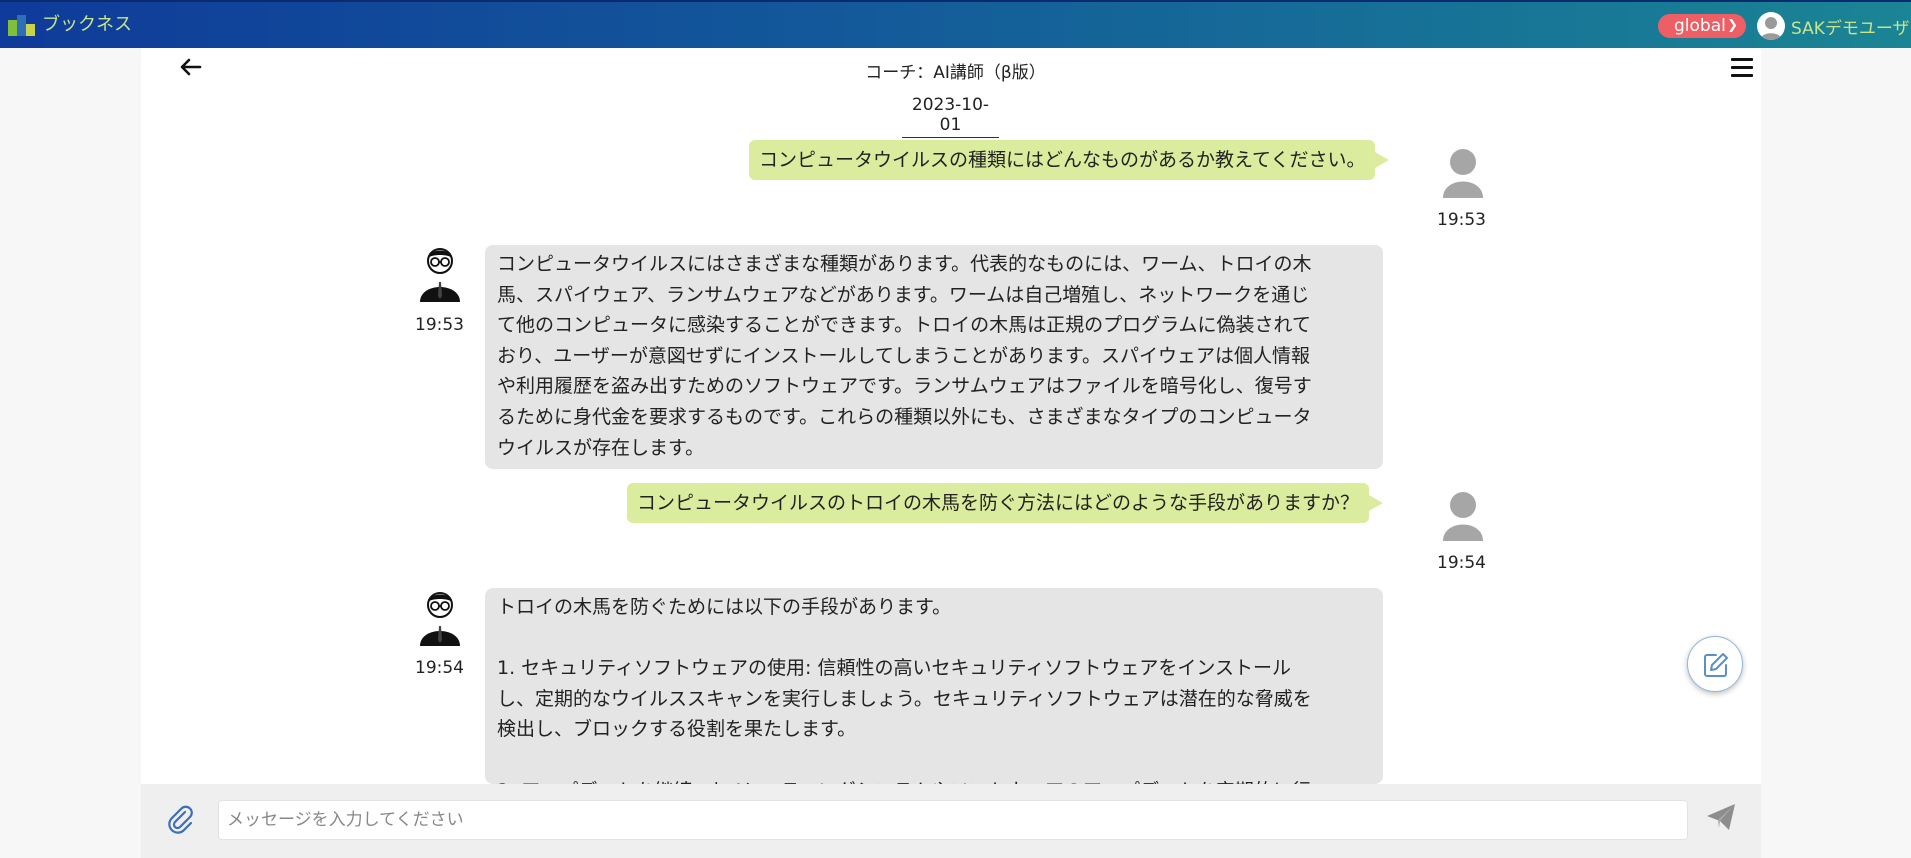 This screenshot has width=1911, height=858. Describe the element at coordinates (22, 25) in the screenshot. I see `brand-logo-icon` at that location.